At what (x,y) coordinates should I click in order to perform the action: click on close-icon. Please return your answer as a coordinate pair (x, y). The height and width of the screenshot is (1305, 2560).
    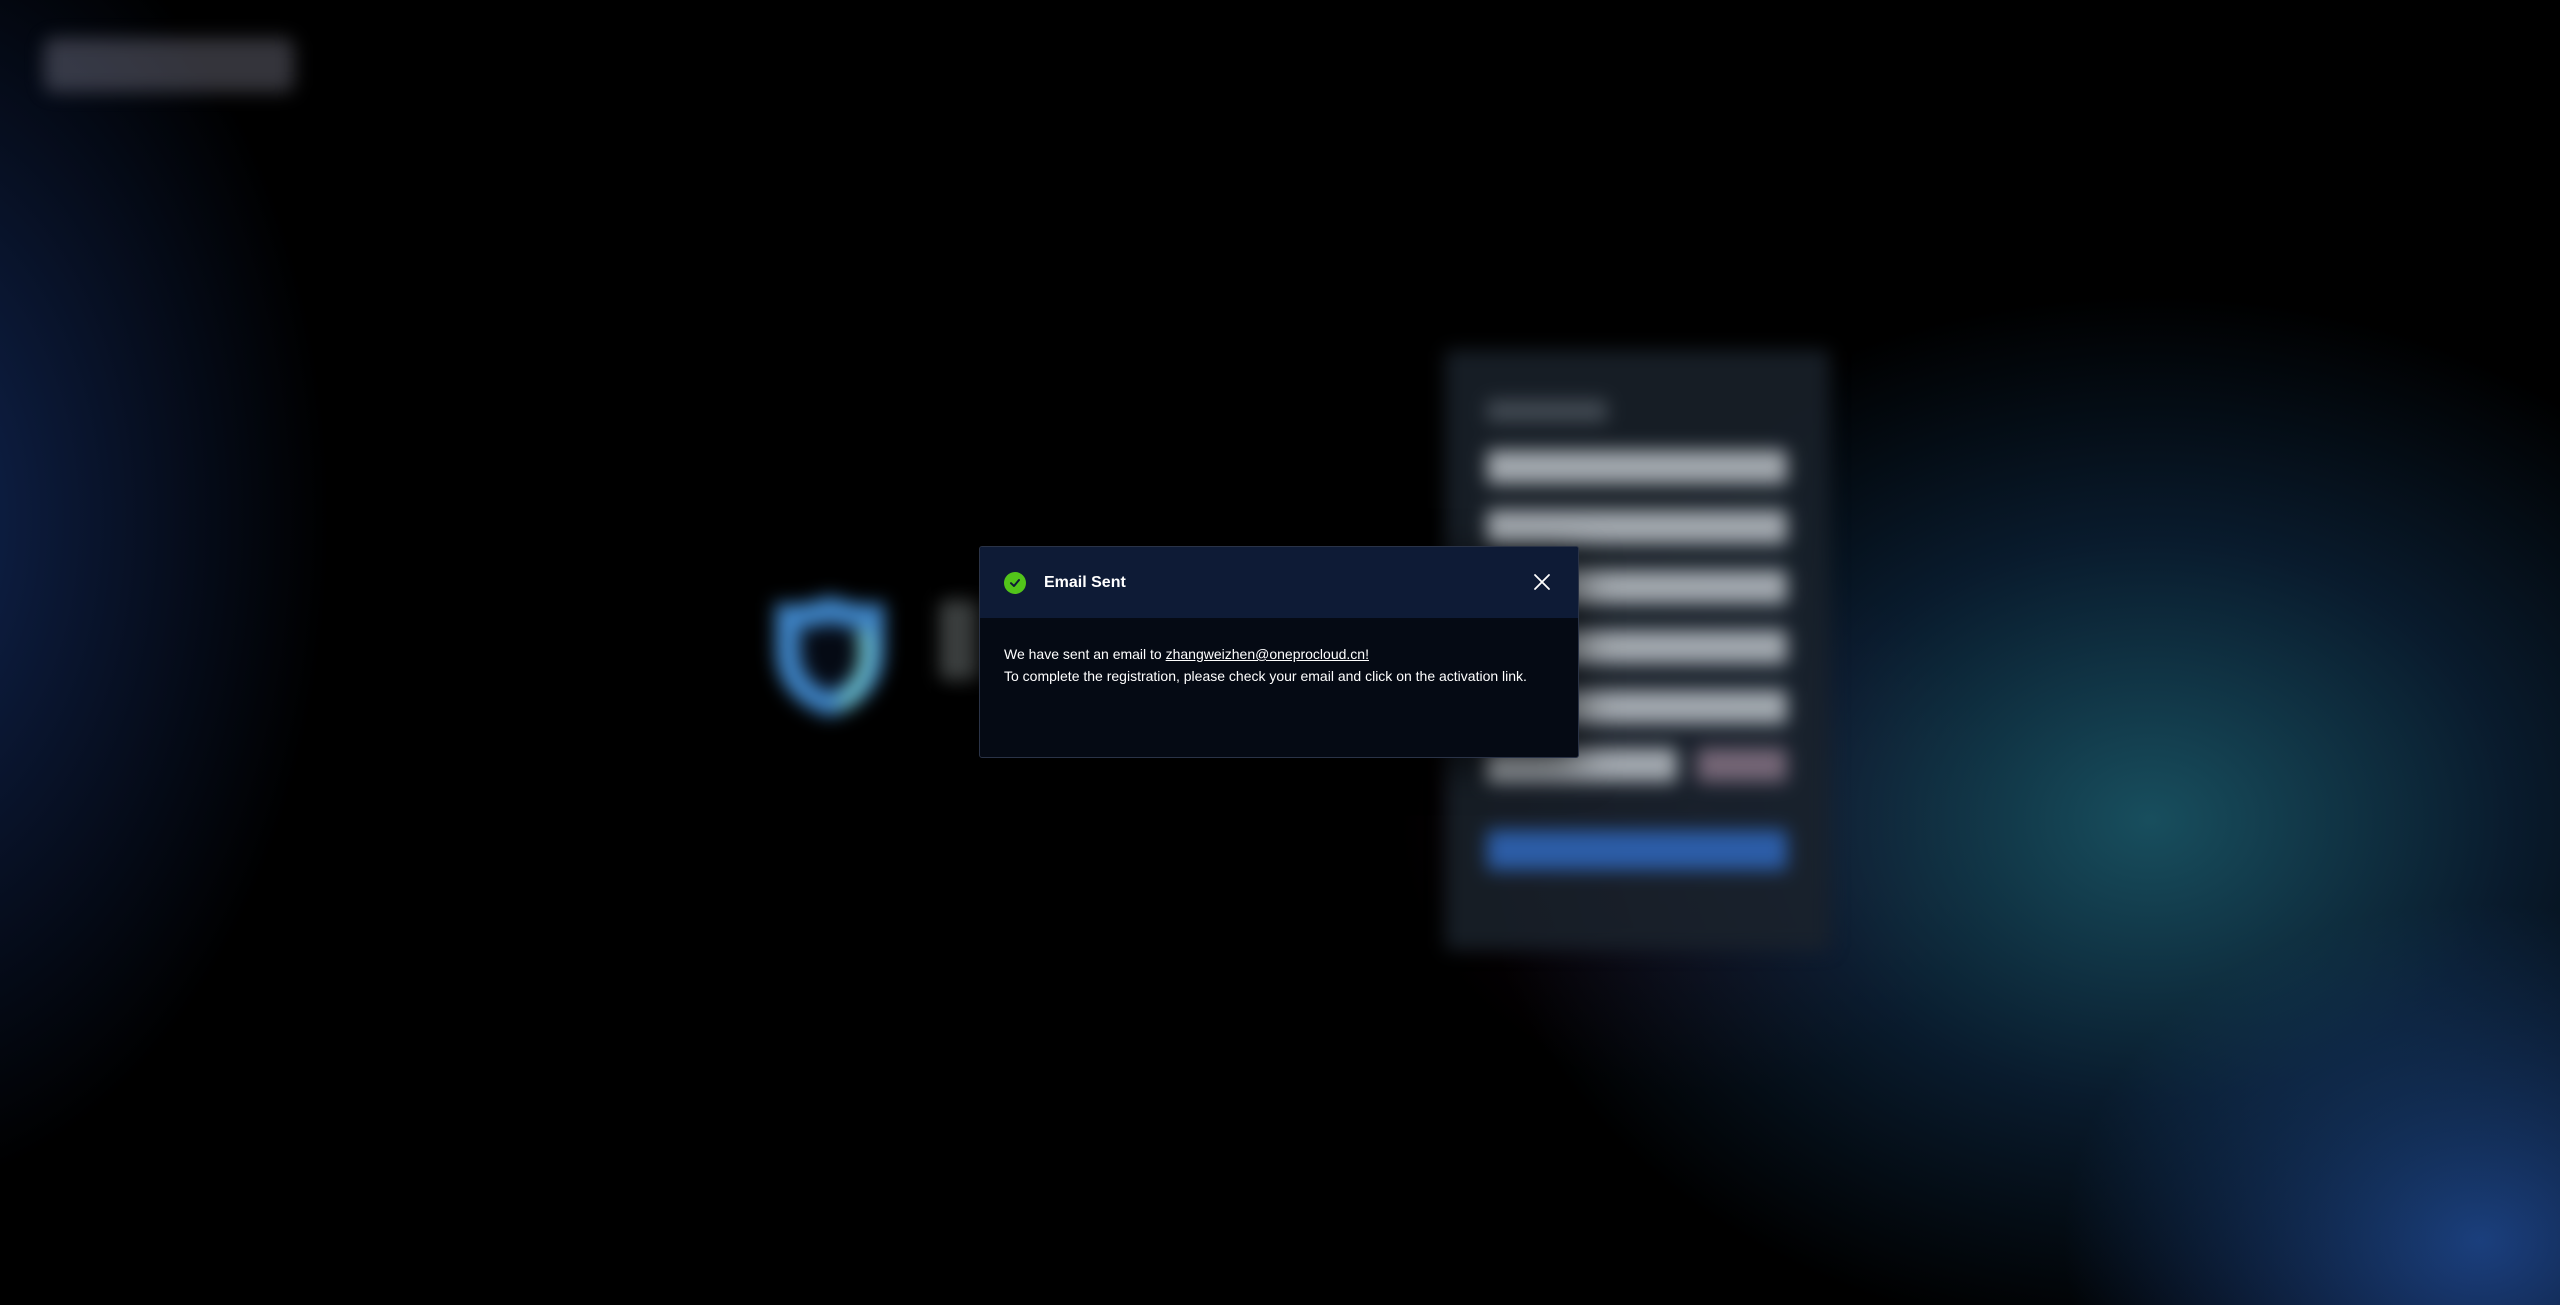
    Looking at the image, I should click on (1542, 582).